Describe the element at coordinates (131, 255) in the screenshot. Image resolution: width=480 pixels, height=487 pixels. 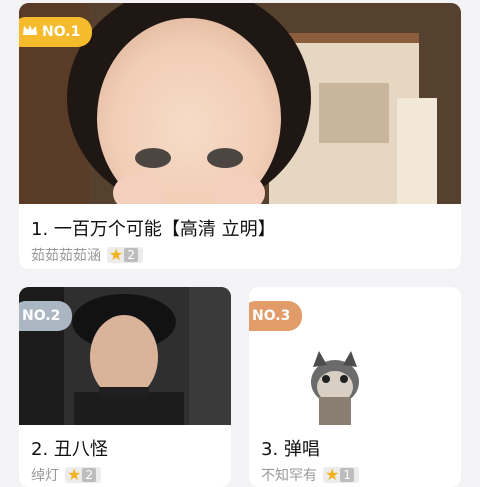
I see `star-count: 2` at that location.